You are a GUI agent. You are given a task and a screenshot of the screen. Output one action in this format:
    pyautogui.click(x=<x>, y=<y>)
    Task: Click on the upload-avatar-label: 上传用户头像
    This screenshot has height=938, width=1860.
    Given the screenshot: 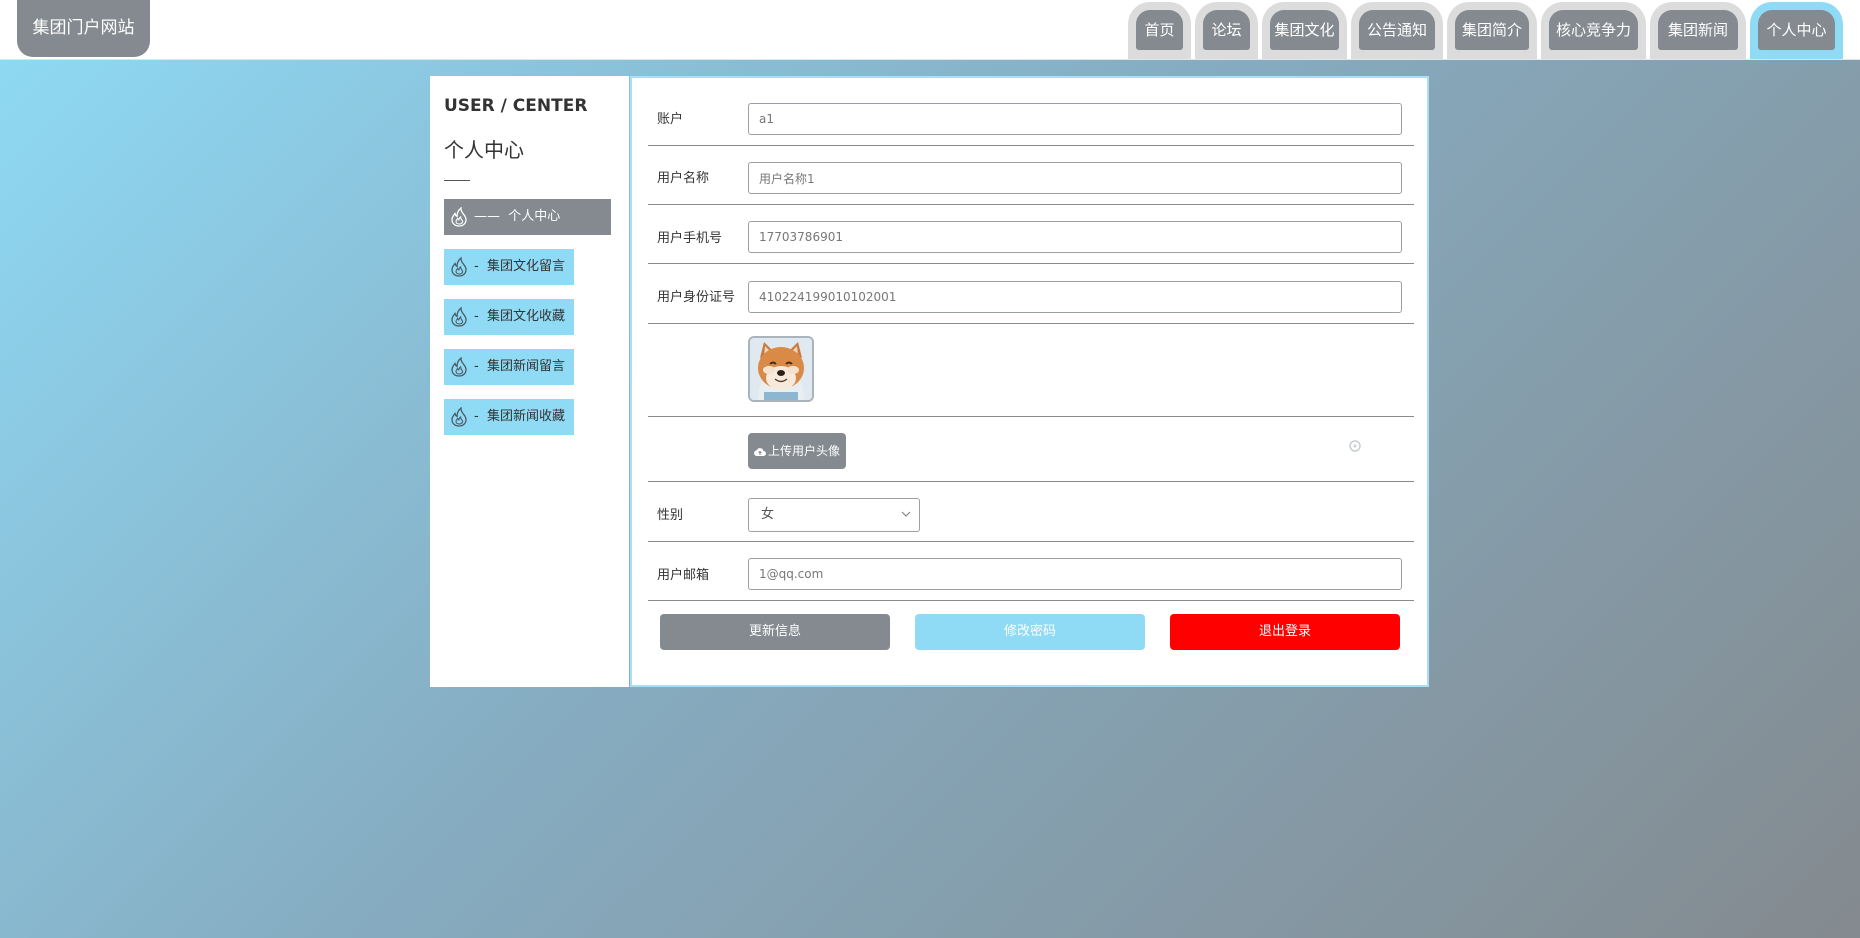 What is the action you would take?
    pyautogui.click(x=803, y=451)
    